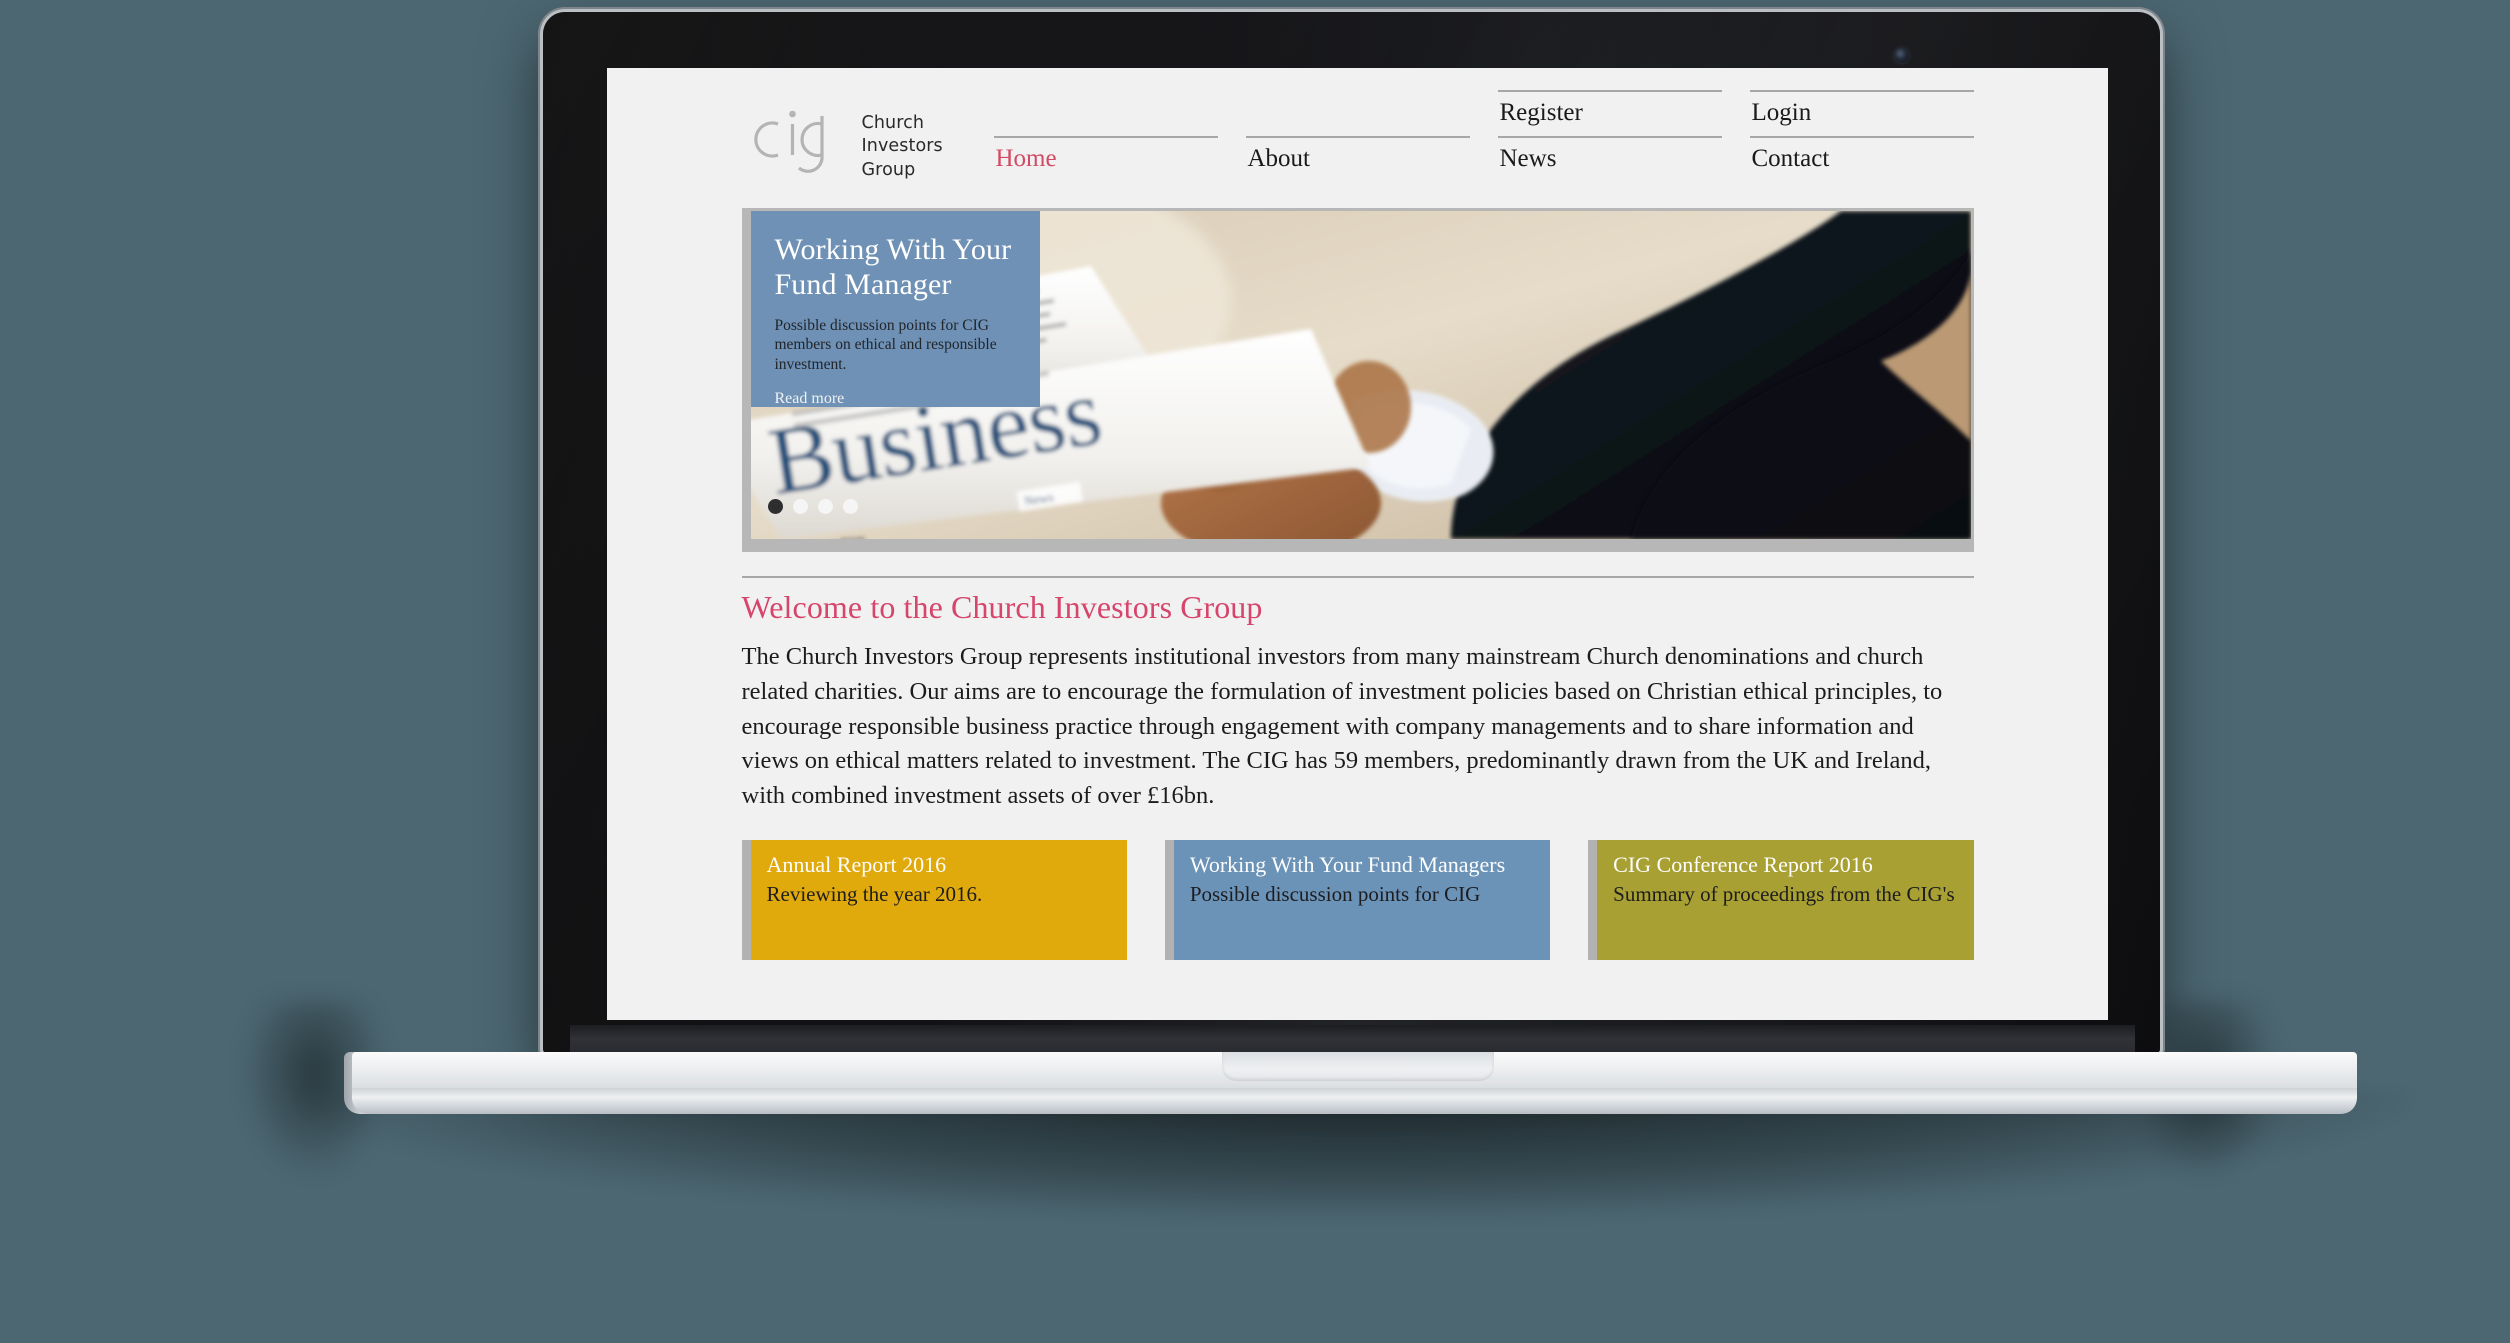  Describe the element at coordinates (856, 864) in the screenshot. I see `promo-card-title: Annual Report 2016` at that location.